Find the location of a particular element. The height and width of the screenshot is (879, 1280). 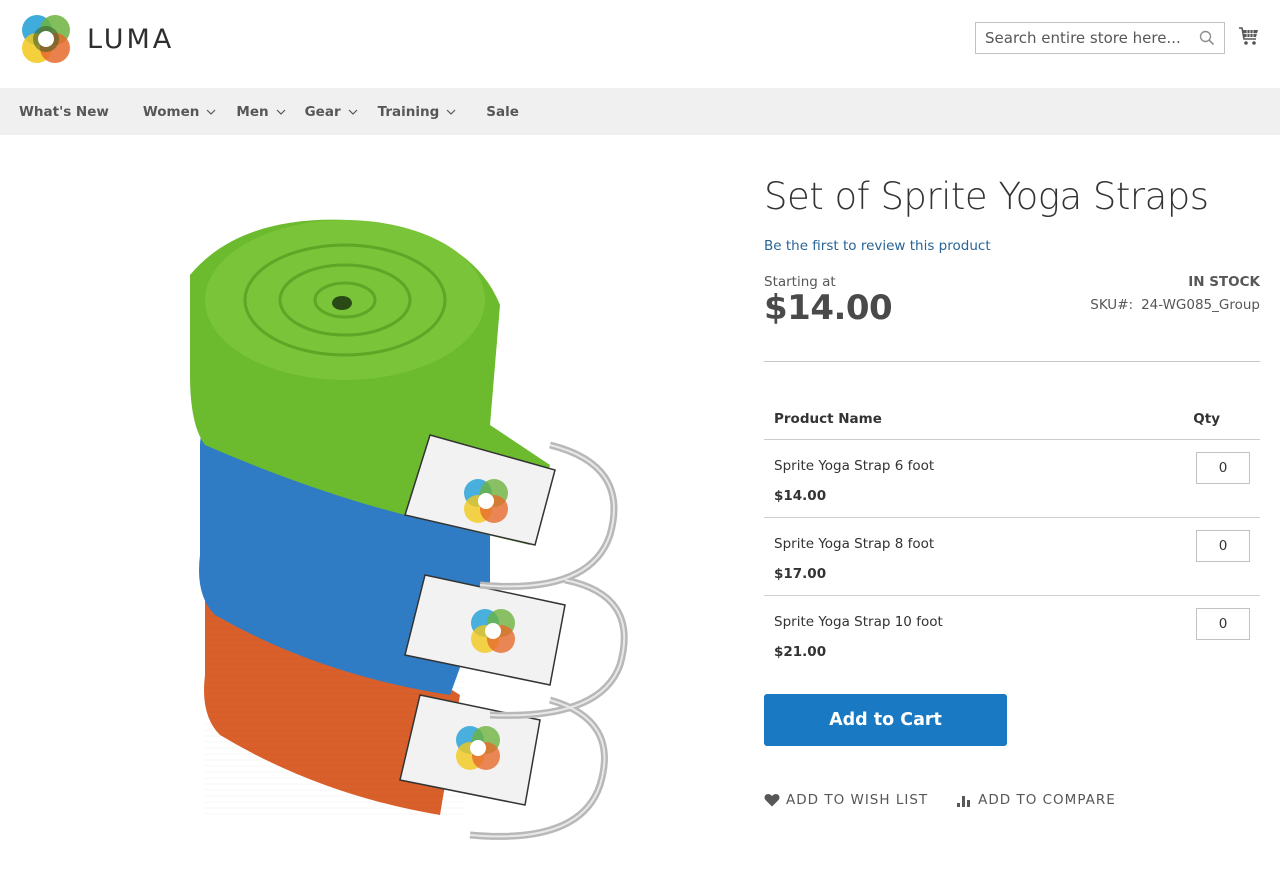

column-header-qty: Qty is located at coordinates (1206, 418).